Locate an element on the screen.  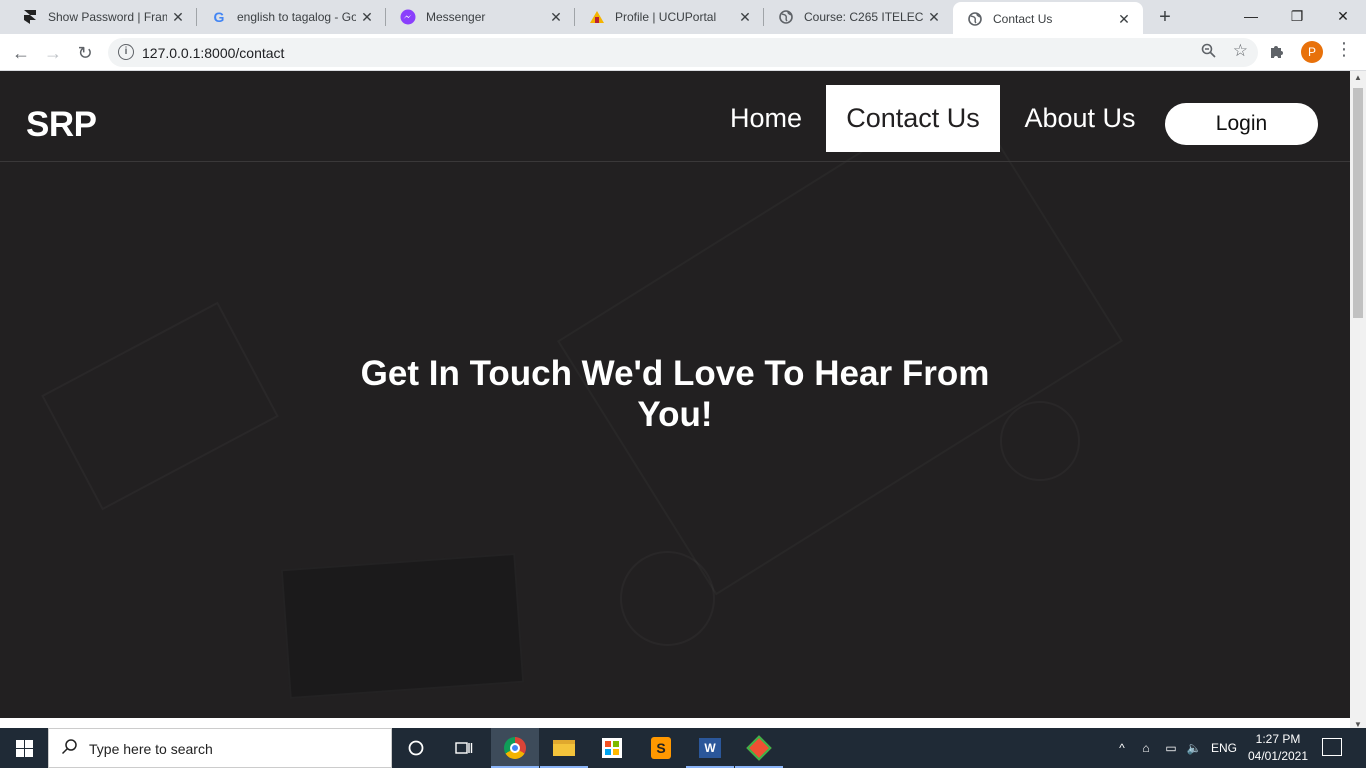
zoom-icon is located at coordinates (1208, 52).